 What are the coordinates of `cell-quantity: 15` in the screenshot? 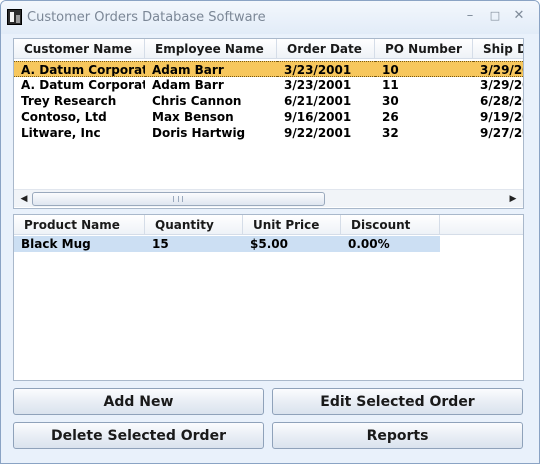 It's located at (160, 244).